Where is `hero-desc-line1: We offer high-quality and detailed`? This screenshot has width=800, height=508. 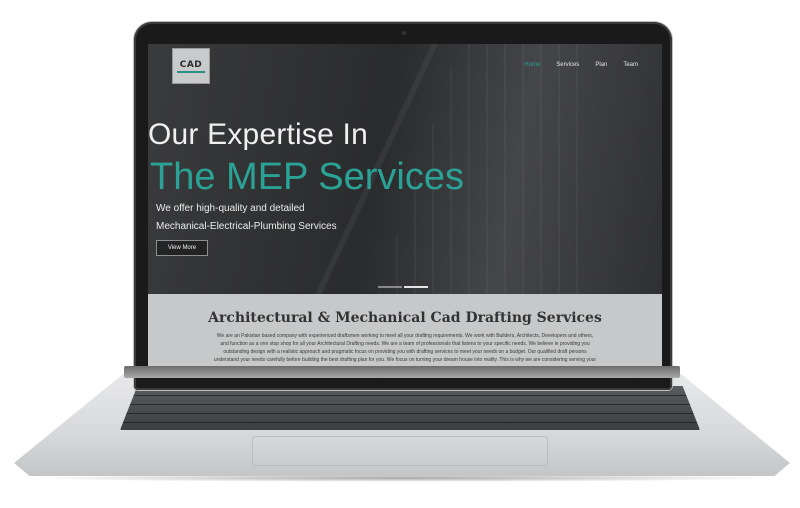 hero-desc-line1: We offer high-quality and detailed is located at coordinates (230, 208).